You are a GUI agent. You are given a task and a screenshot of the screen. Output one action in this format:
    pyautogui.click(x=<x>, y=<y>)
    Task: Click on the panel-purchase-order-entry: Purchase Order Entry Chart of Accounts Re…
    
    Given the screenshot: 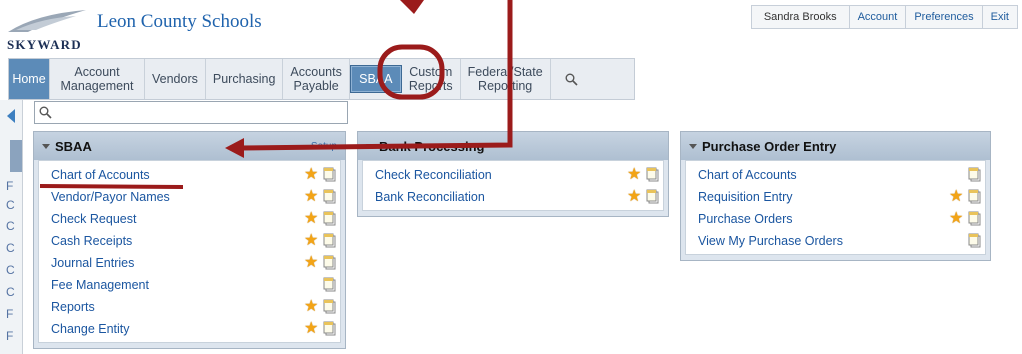 What is the action you would take?
    pyautogui.click(x=835, y=196)
    